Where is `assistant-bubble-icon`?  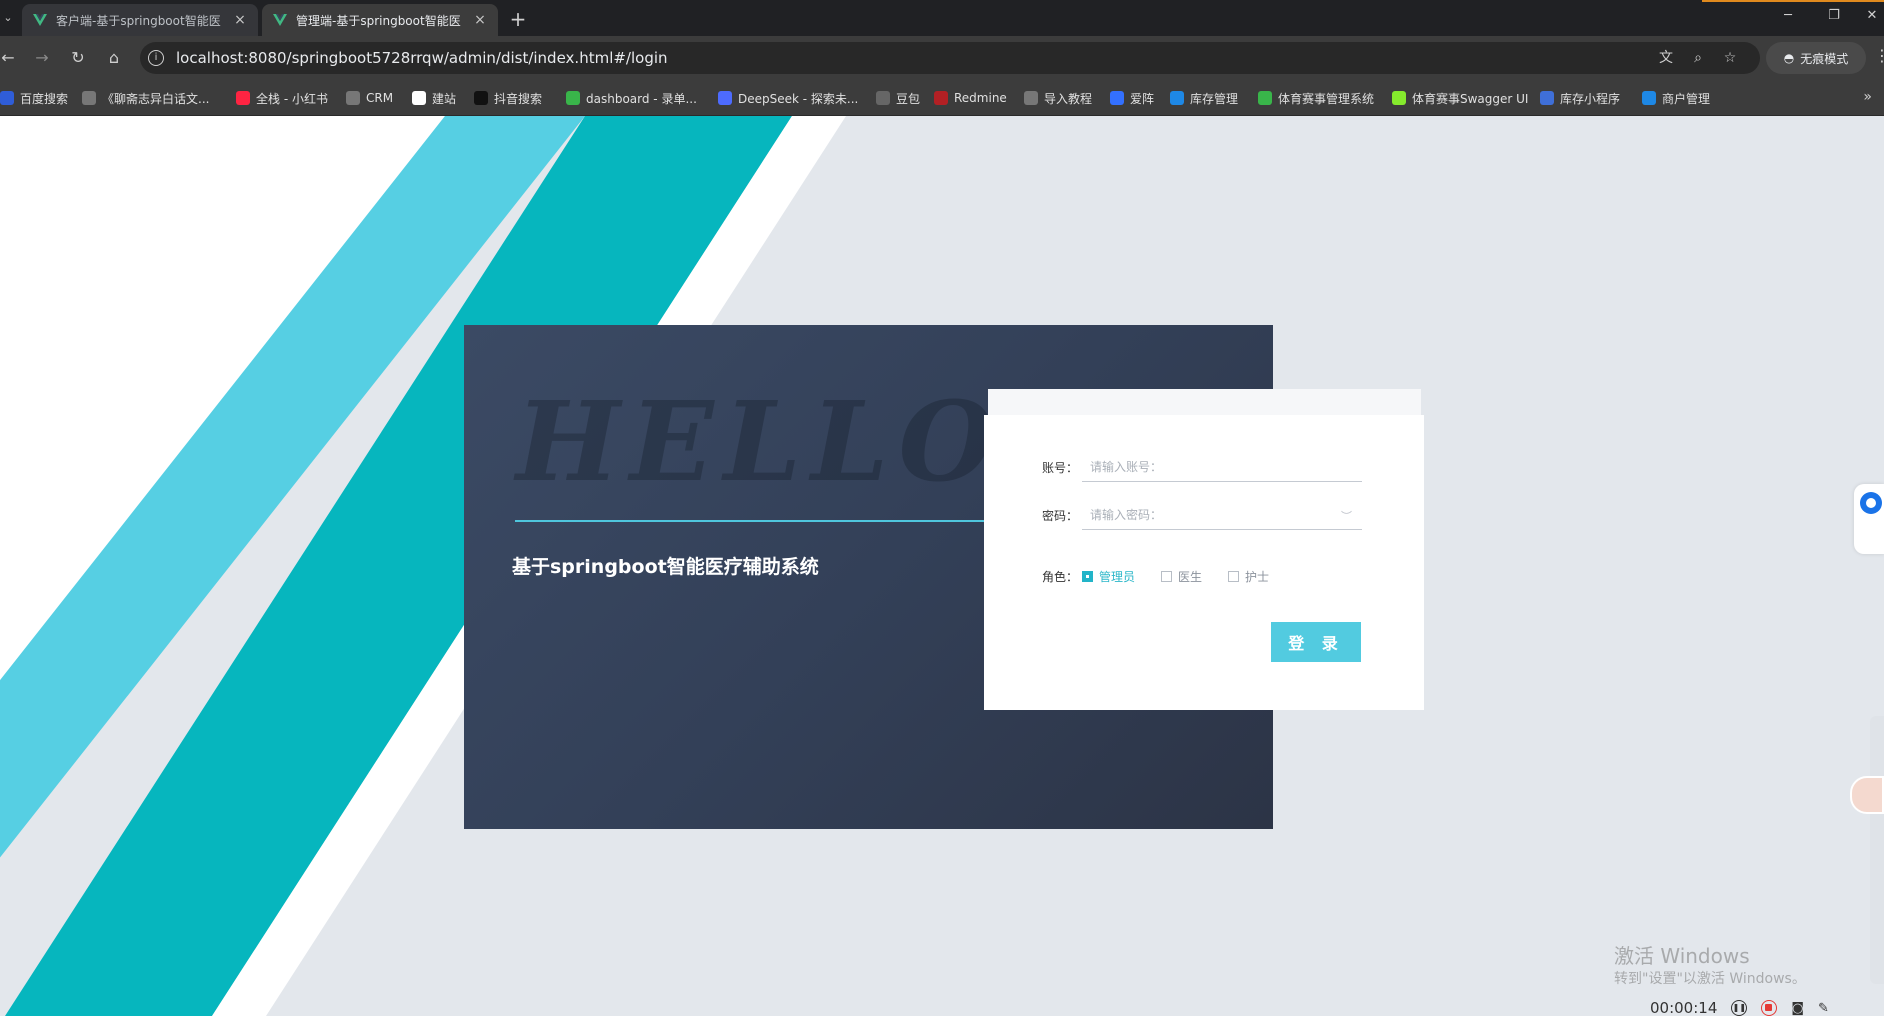 assistant-bubble-icon is located at coordinates (1871, 503).